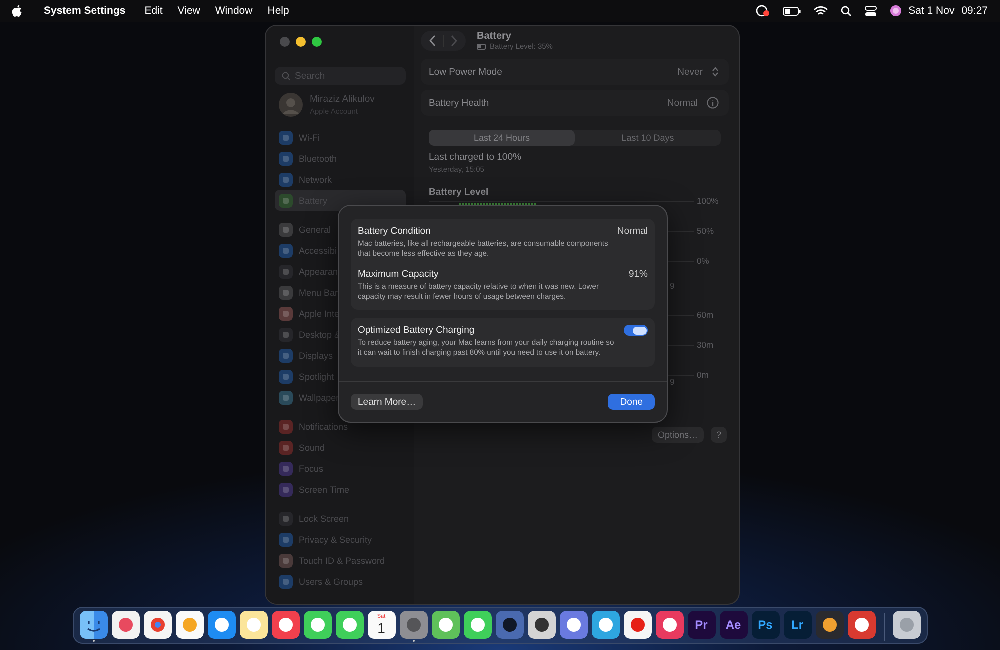  What do you see at coordinates (870, 11) in the screenshot?
I see `control-center-icon` at bounding box center [870, 11].